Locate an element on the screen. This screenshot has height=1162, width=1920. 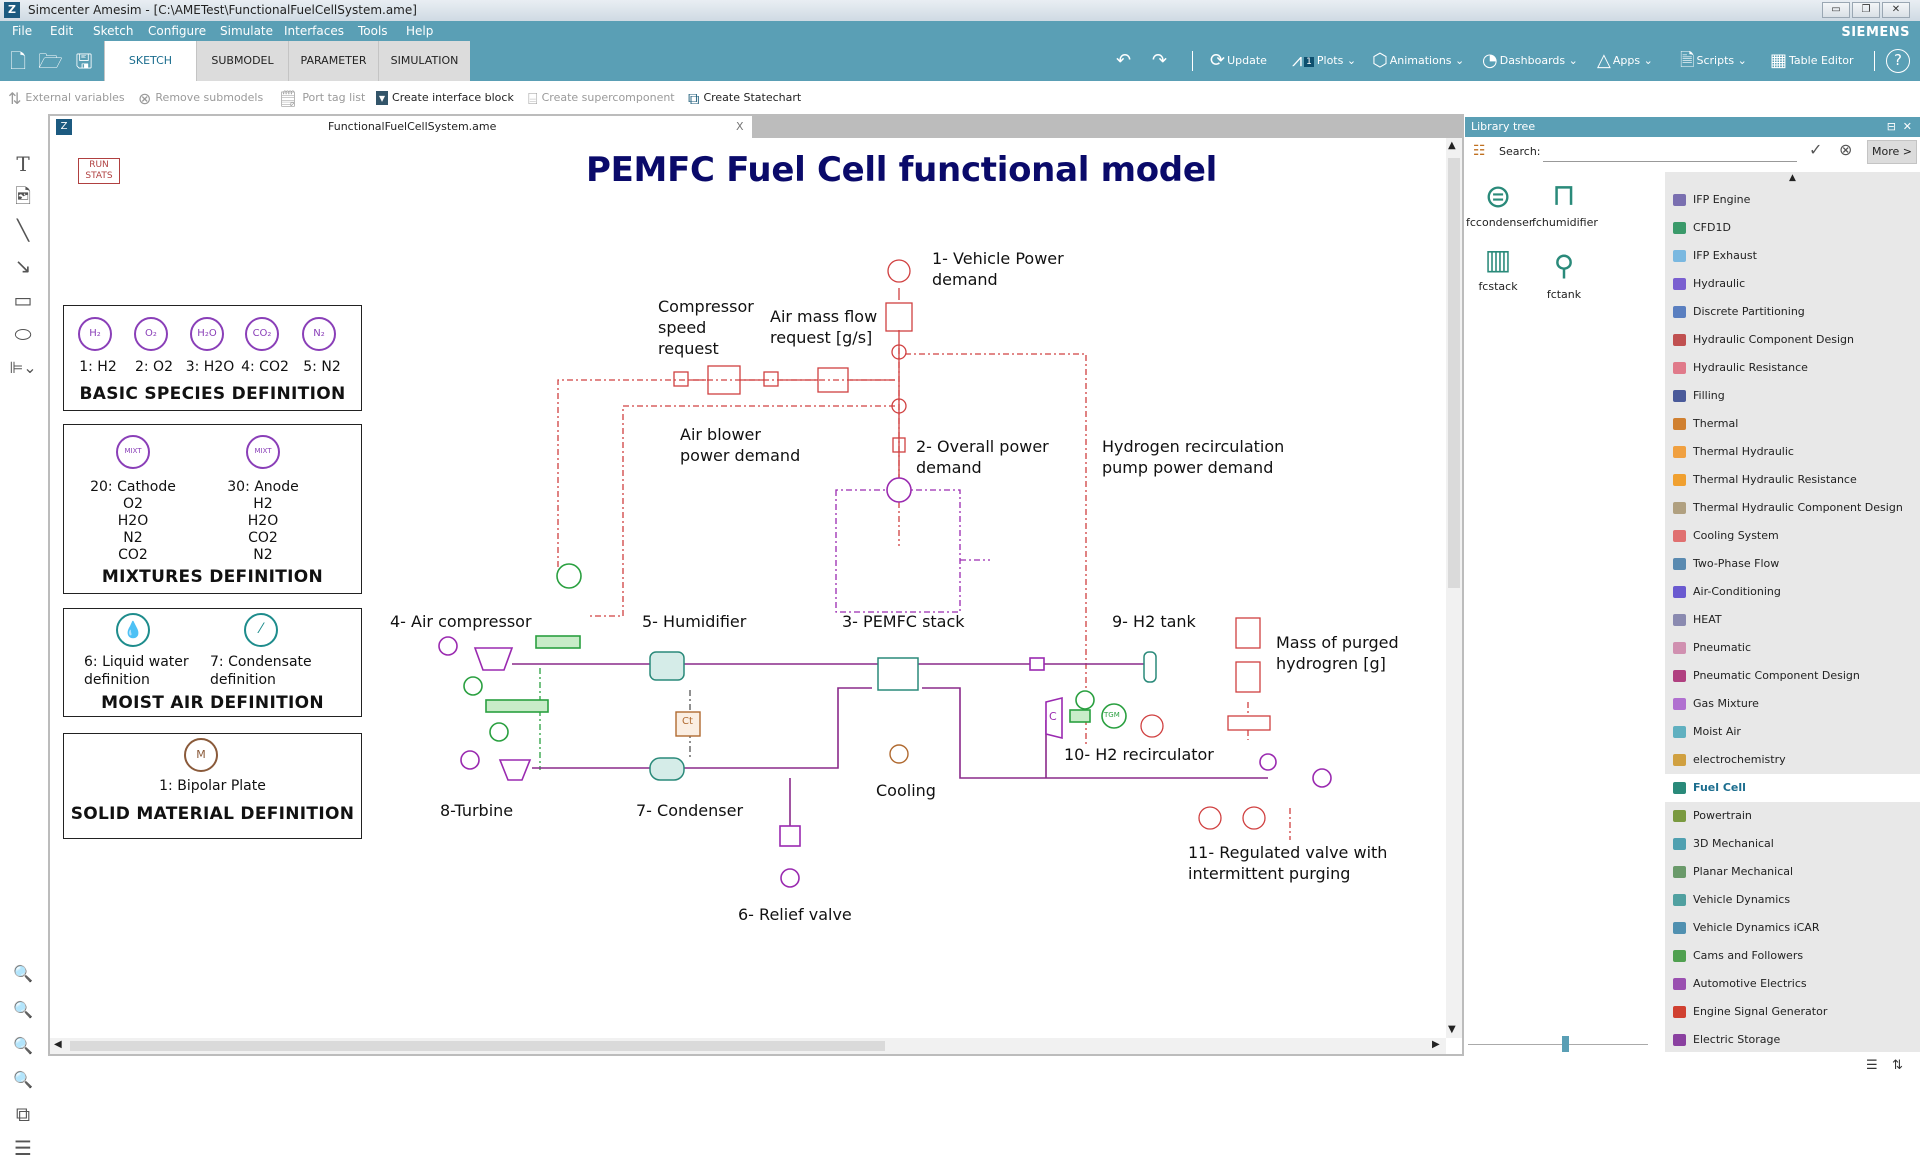
scroll-right-icon: ▶ is located at coordinates (1436, 1044).